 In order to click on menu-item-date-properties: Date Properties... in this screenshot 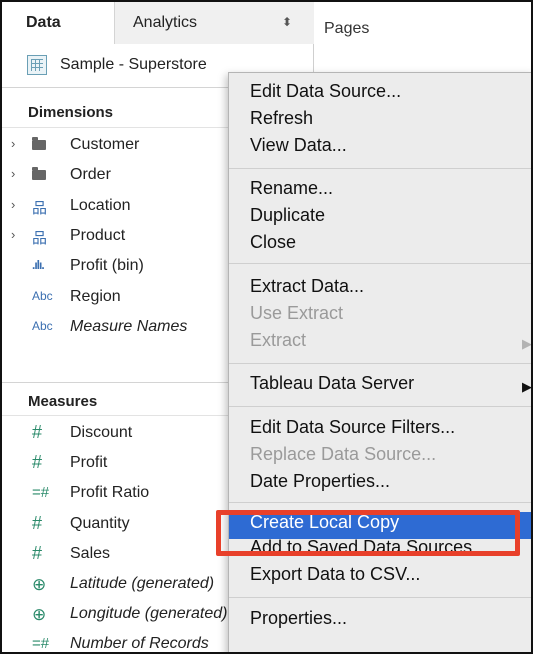, I will do `click(380, 484)`.